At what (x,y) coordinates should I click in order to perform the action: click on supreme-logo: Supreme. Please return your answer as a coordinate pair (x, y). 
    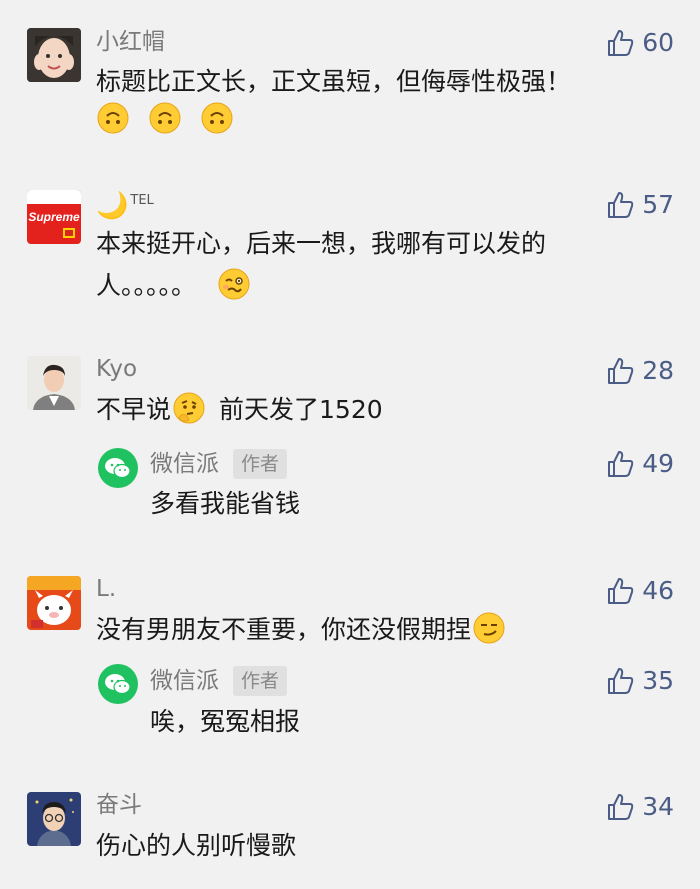
    Looking at the image, I should click on (54, 217).